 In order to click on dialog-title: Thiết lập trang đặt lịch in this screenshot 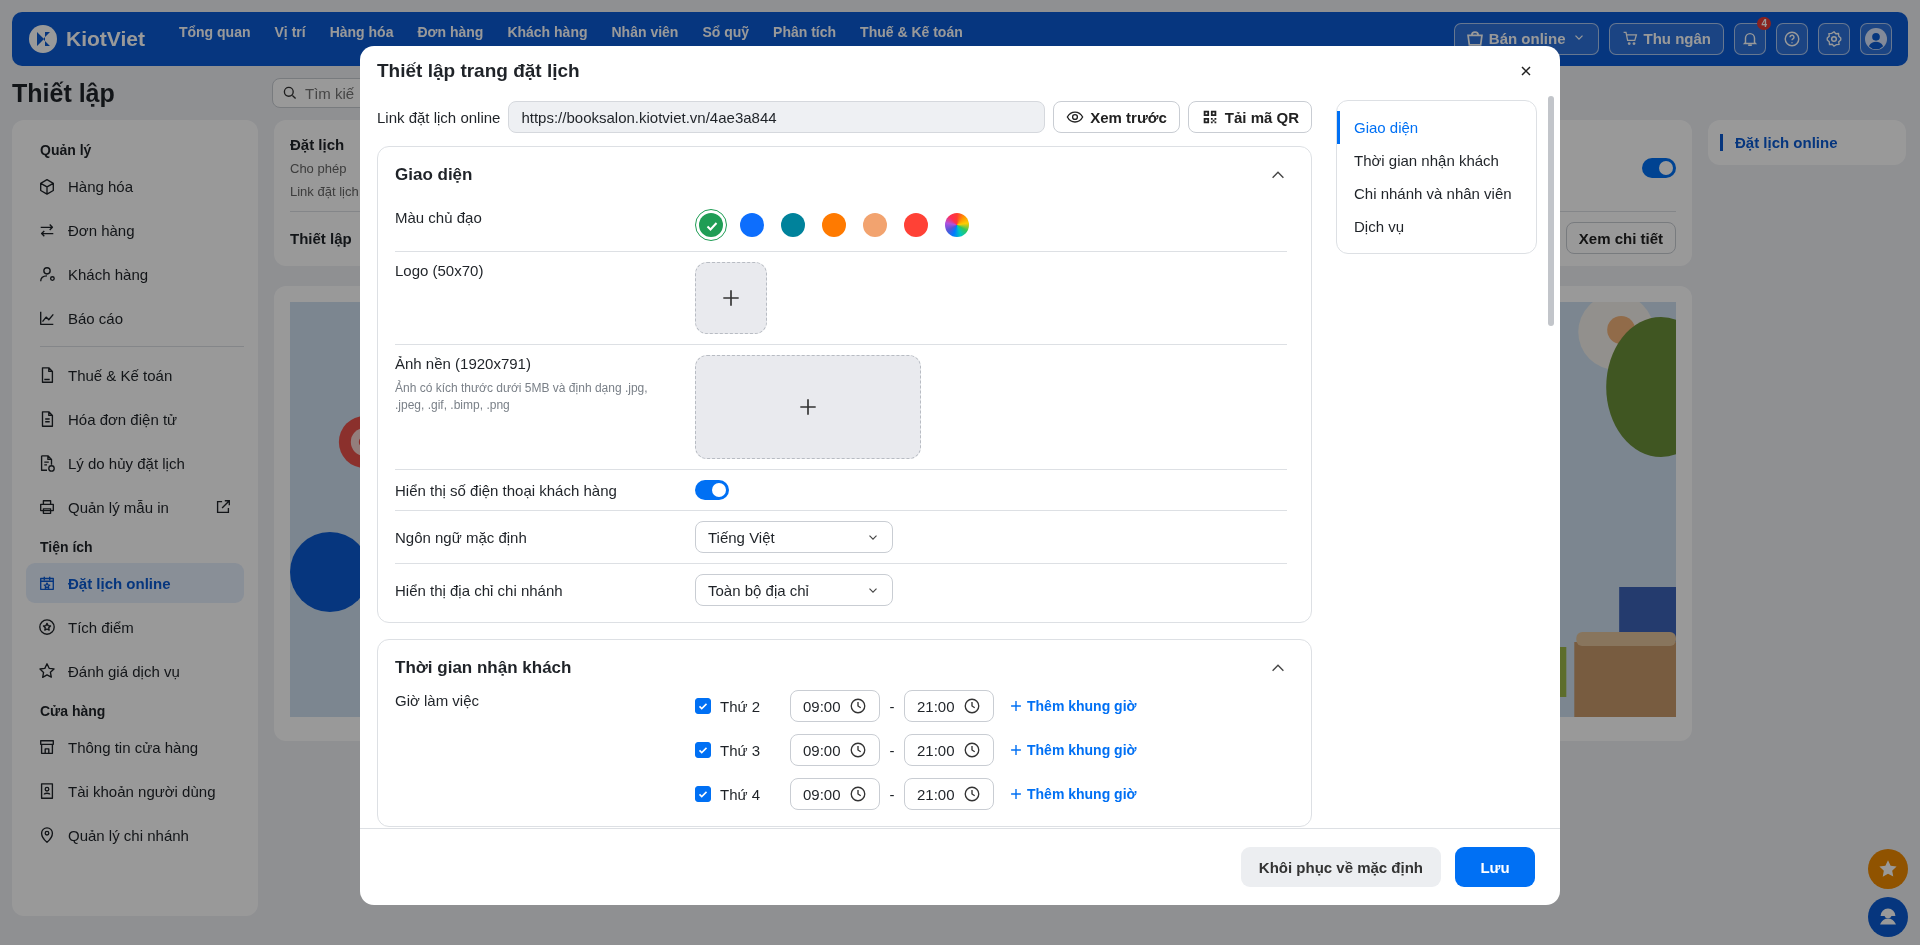, I will do `click(478, 71)`.